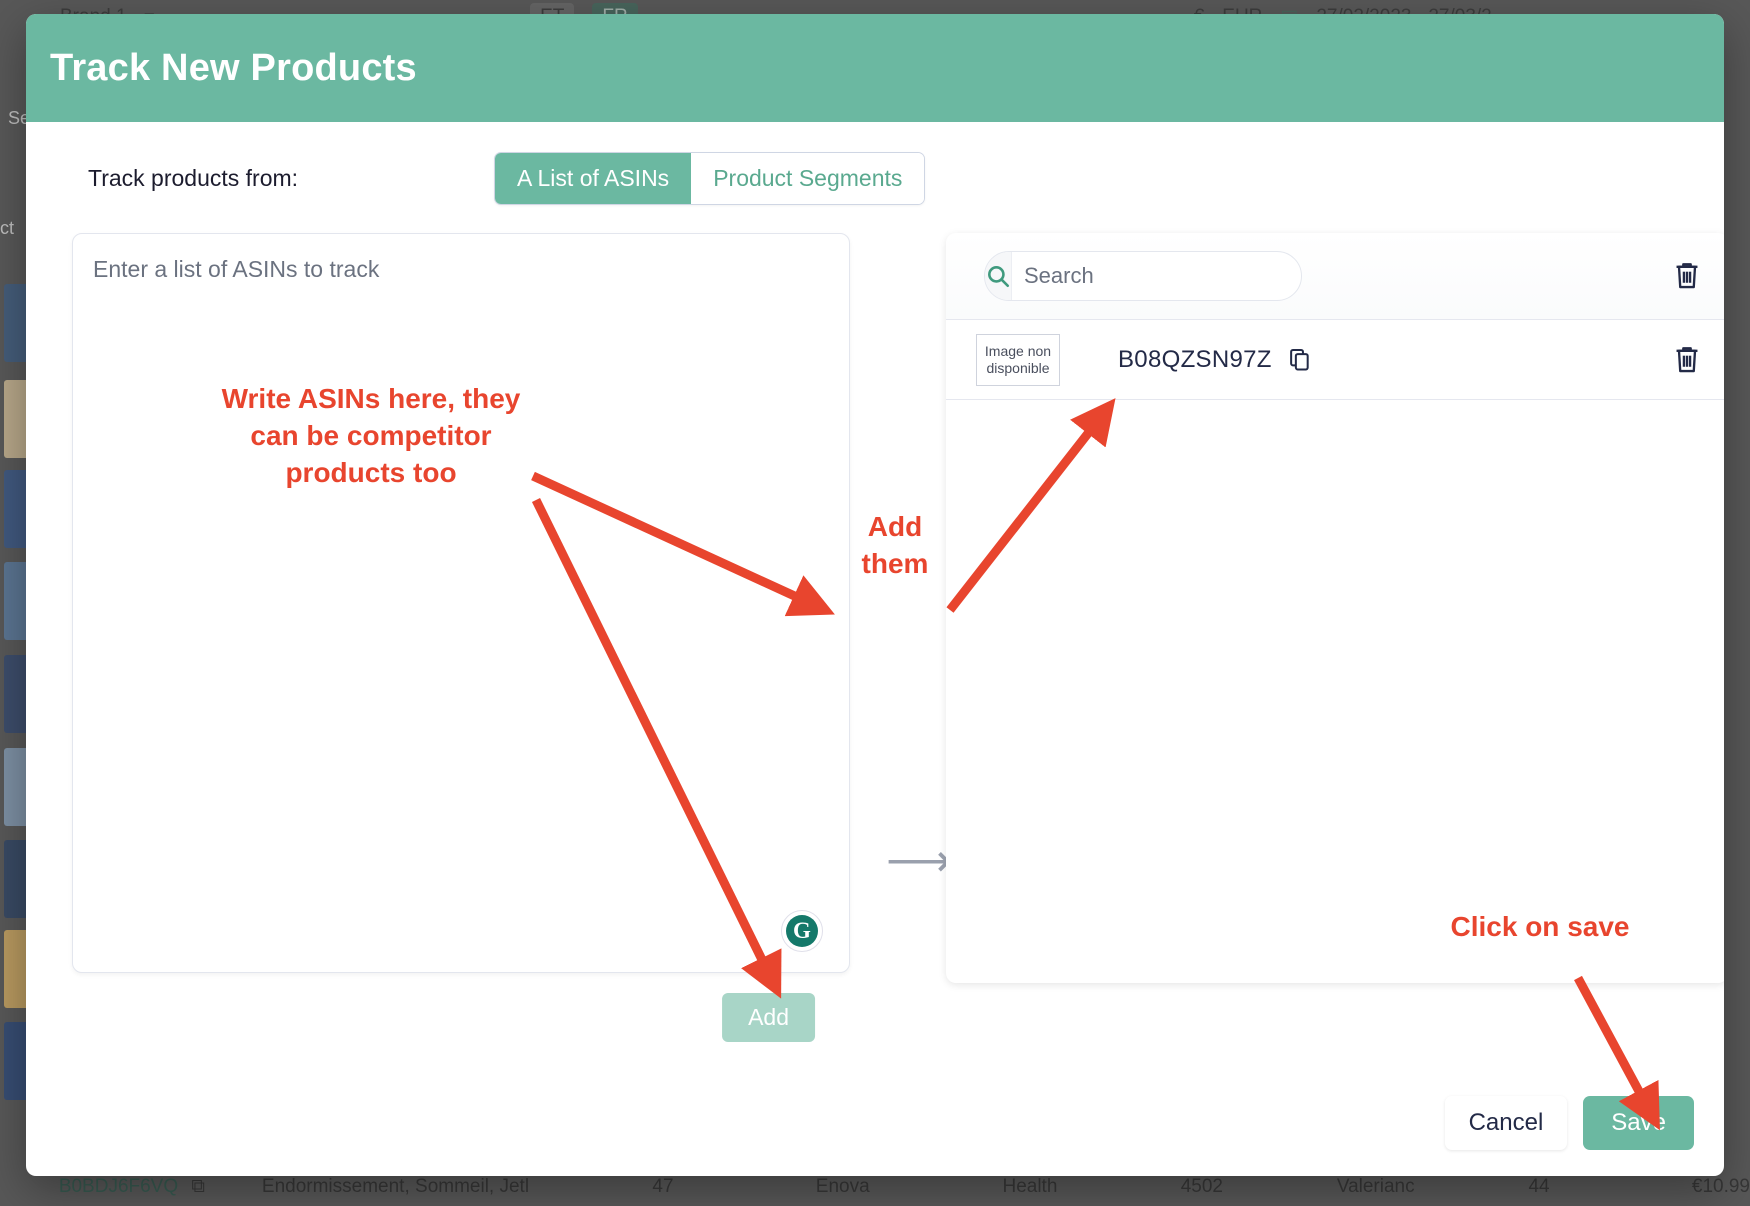  What do you see at coordinates (919, 860) in the screenshot?
I see `arrow-right-icon: ⟶` at bounding box center [919, 860].